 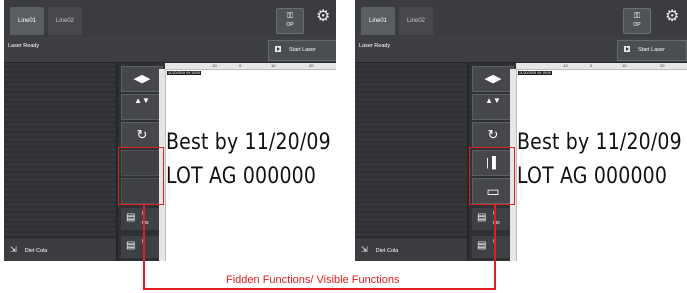 I want to click on caption: Fidden Functions/ Visible Functions, so click(x=313, y=280).